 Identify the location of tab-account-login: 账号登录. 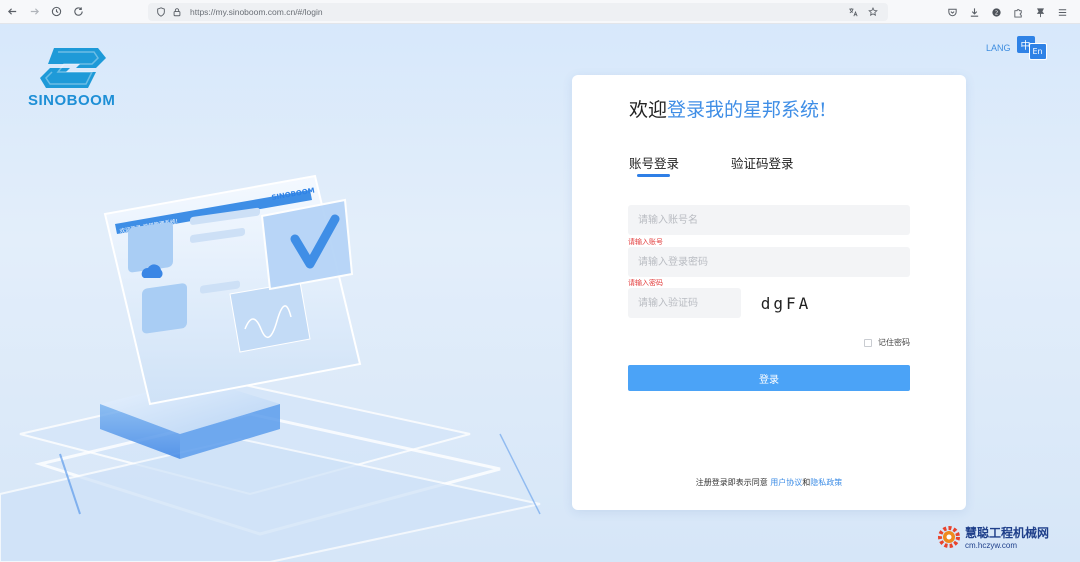
(654, 165).